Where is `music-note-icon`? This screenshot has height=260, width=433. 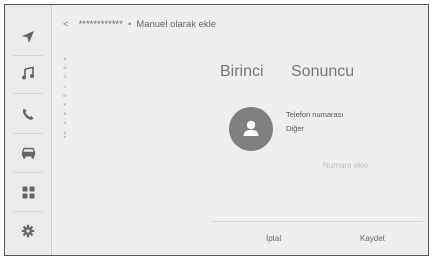
music-note-icon is located at coordinates (28, 73).